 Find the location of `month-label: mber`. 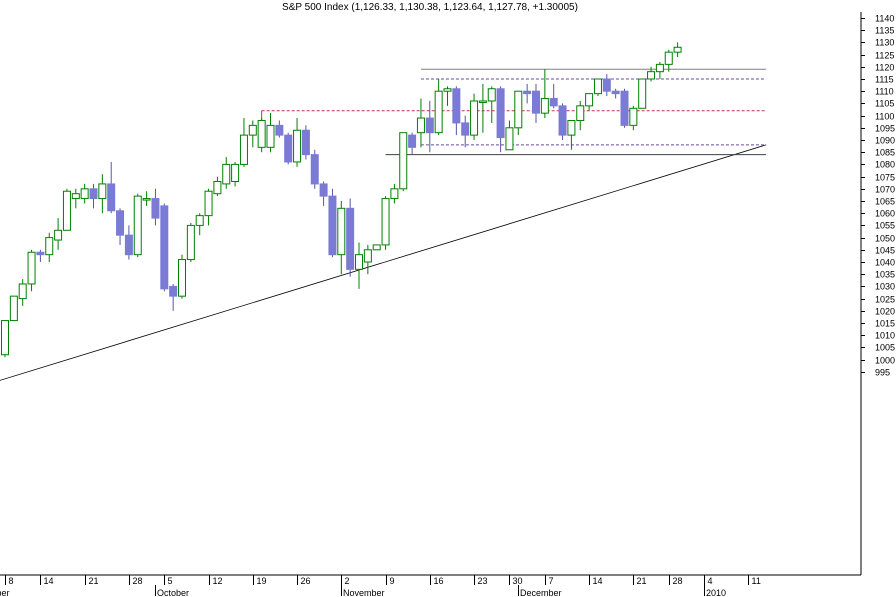

month-label: mber is located at coordinates (5, 592).